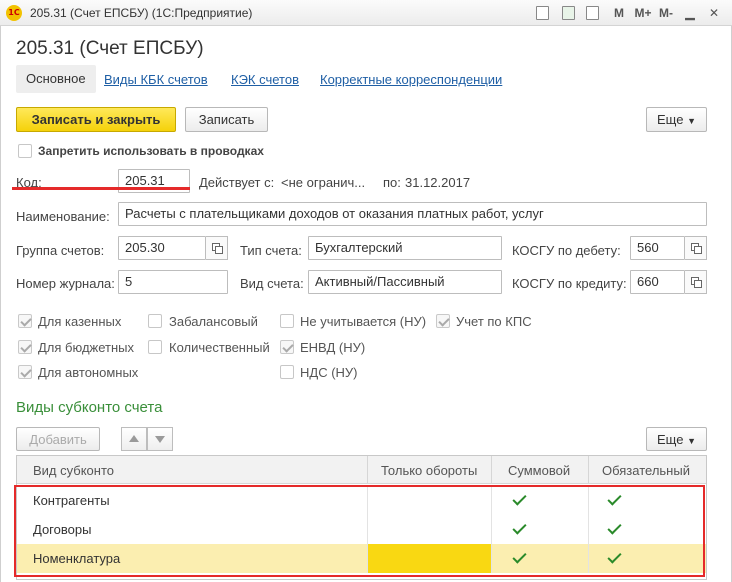 This screenshot has width=732, height=582. I want to click on envd-label: ЕНВД (НУ), so click(333, 347).